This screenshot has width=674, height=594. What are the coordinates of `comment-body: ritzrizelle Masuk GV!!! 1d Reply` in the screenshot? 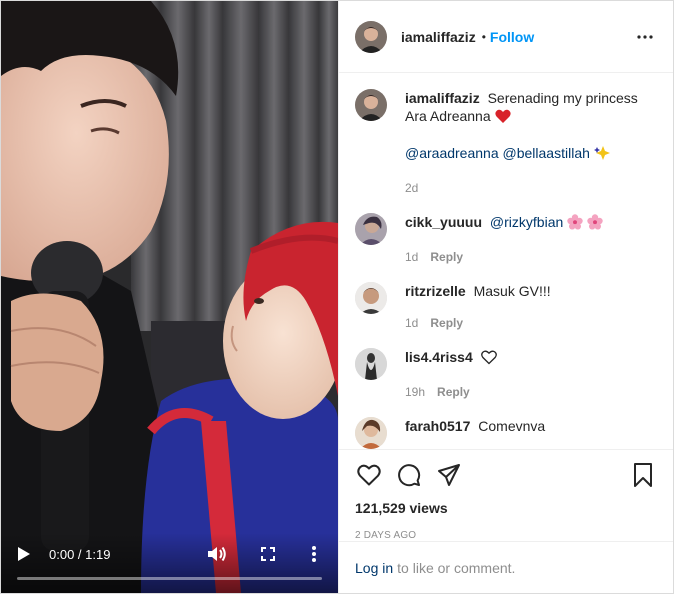 It's located at (531, 307).